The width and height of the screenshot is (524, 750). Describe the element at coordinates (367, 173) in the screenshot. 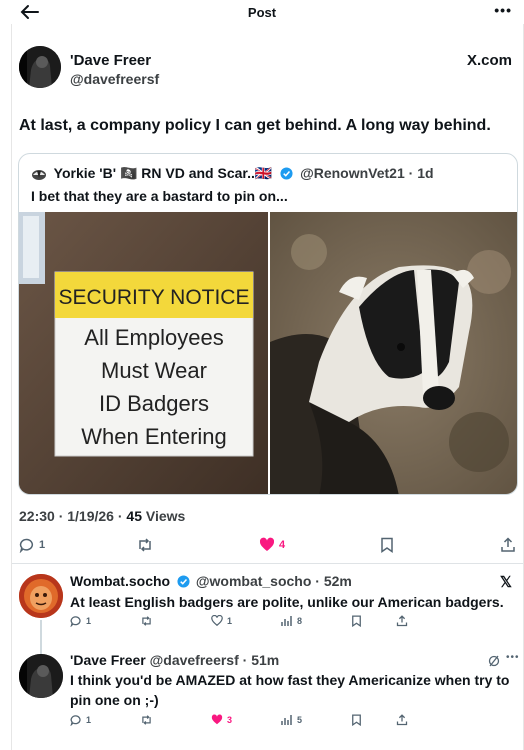

I see `quoted-author-handle: @RenownVet21 · 1d` at that location.